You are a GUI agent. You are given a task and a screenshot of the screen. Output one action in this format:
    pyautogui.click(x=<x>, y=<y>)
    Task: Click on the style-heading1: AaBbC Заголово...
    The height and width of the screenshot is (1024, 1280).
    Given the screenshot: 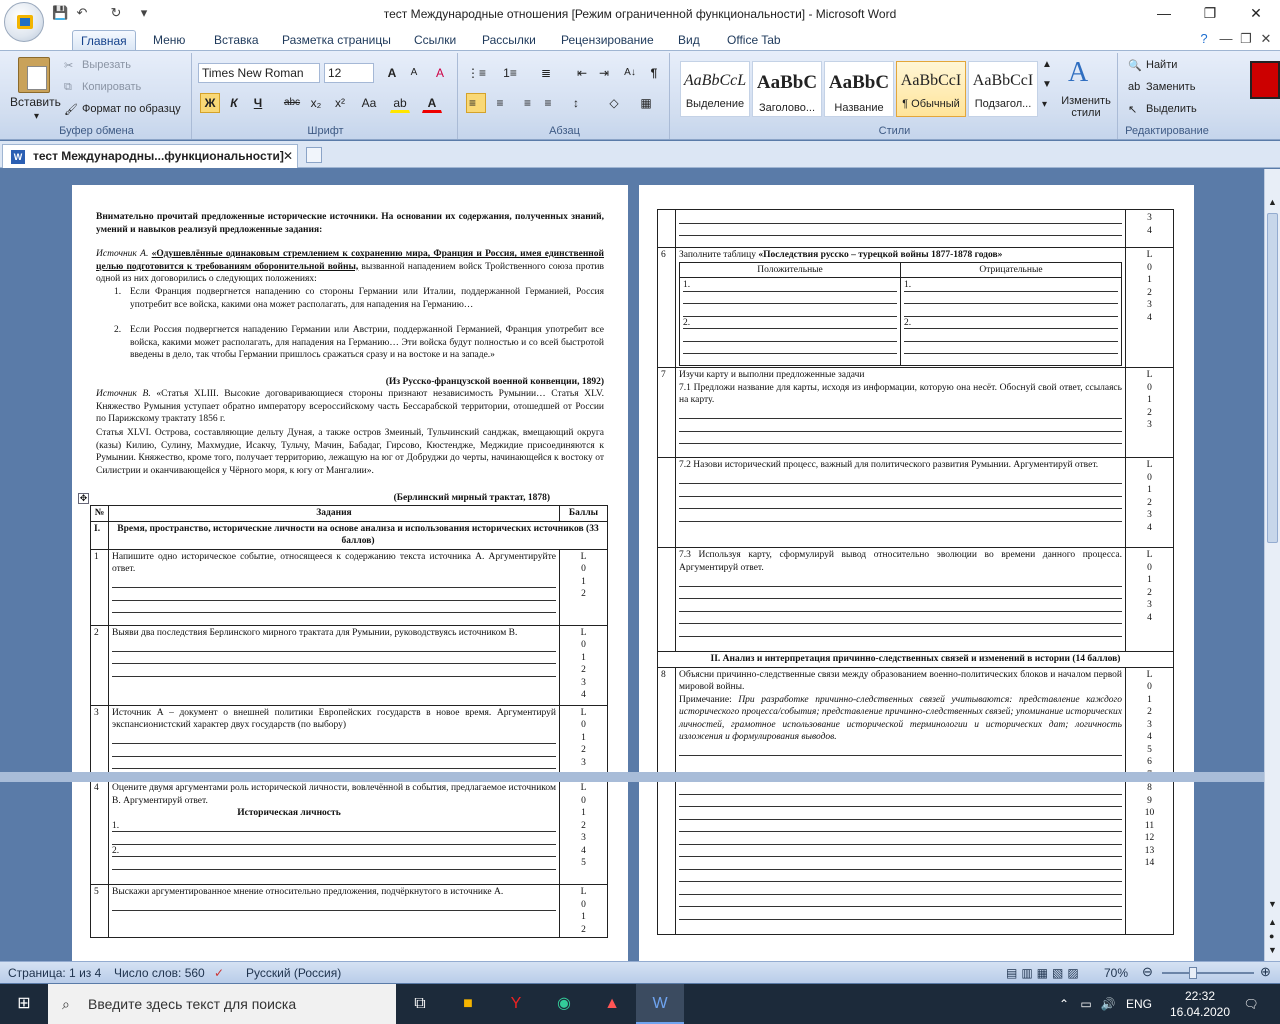 What is the action you would take?
    pyautogui.click(x=787, y=89)
    